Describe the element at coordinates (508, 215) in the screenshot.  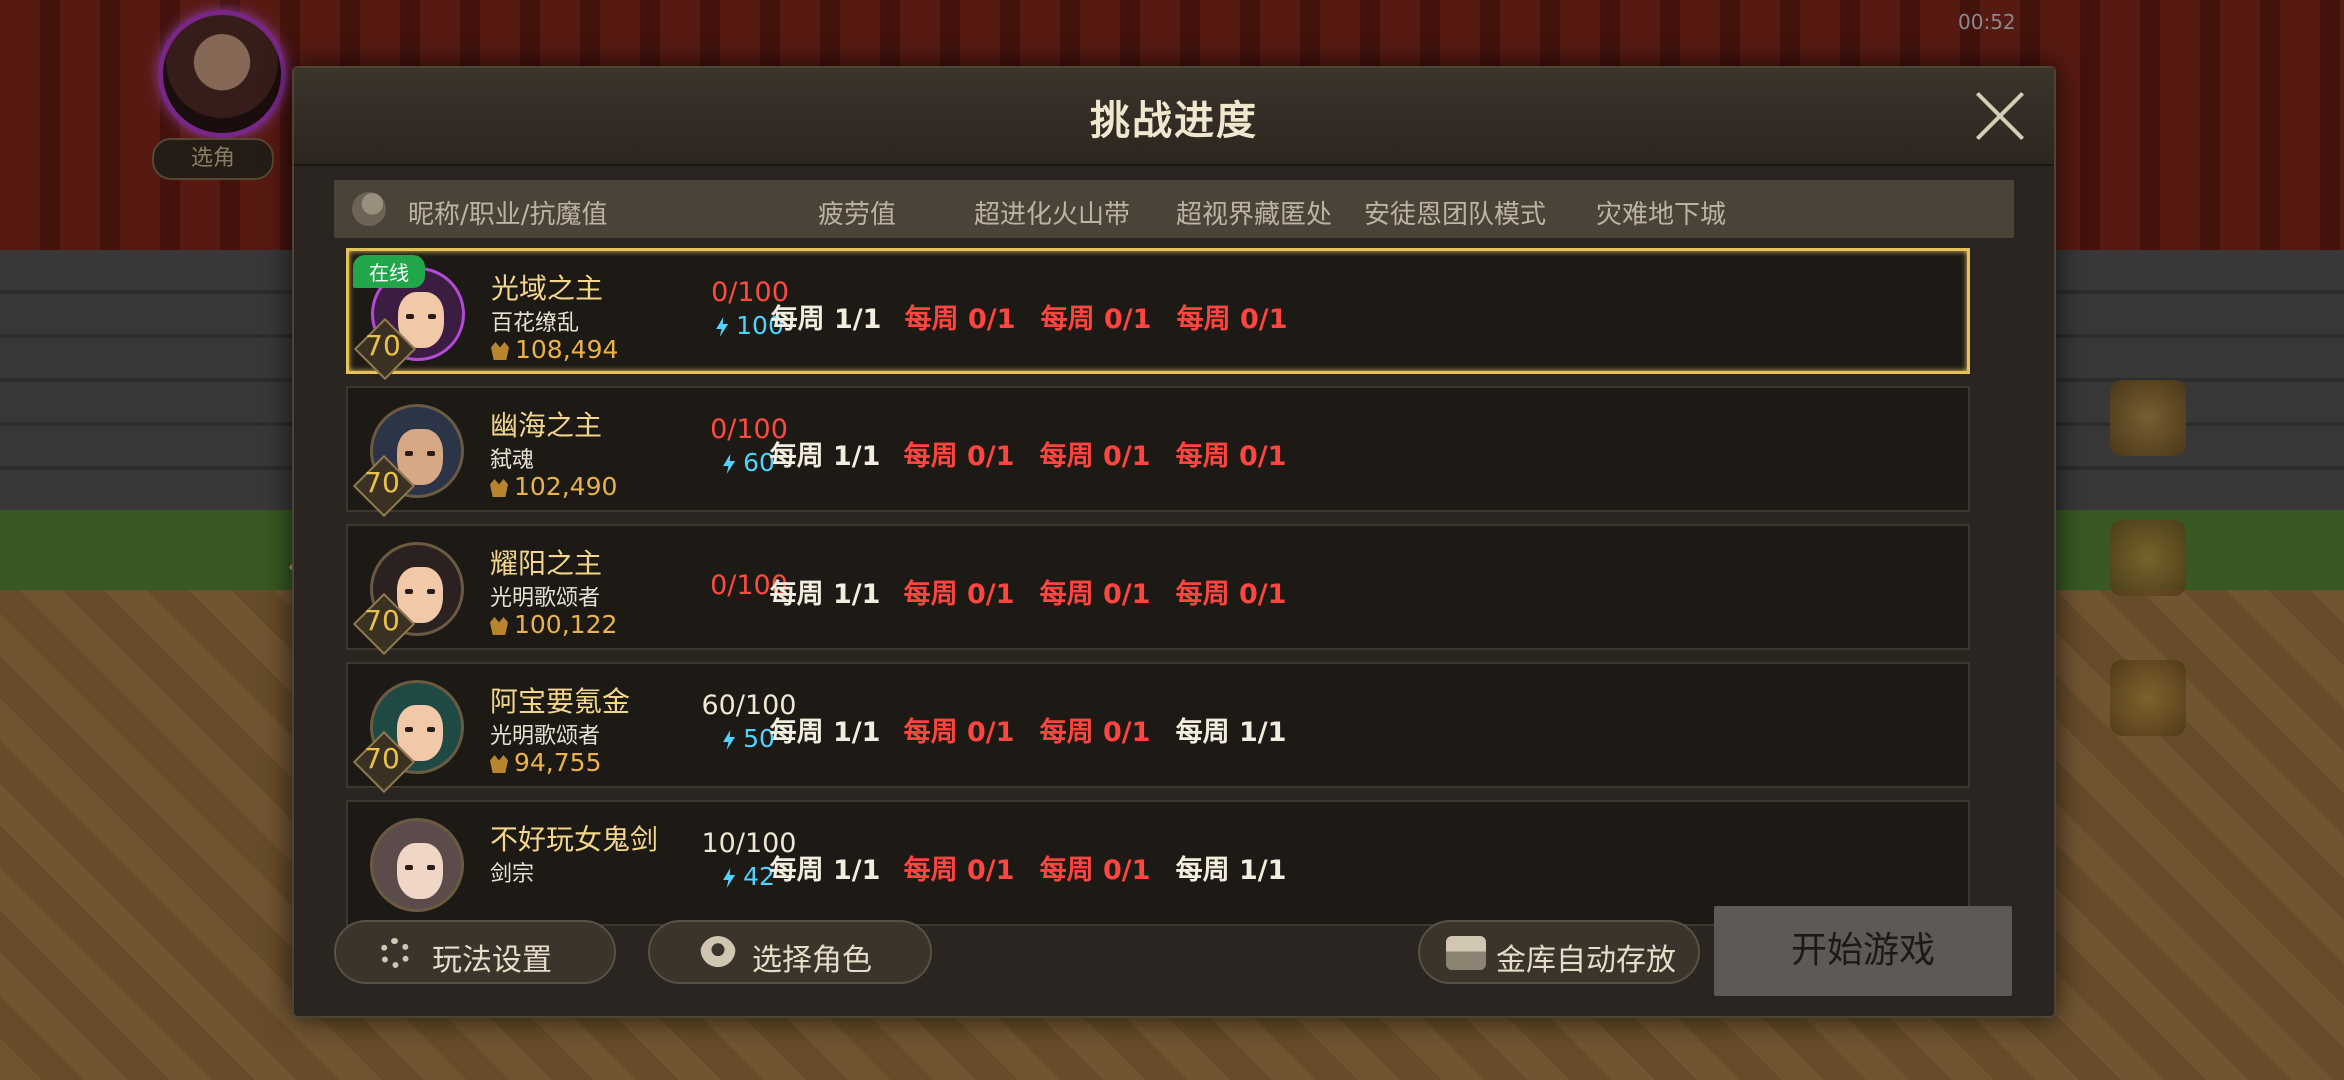
I see `column-header-character: 昵称/职业/抗魔值` at that location.